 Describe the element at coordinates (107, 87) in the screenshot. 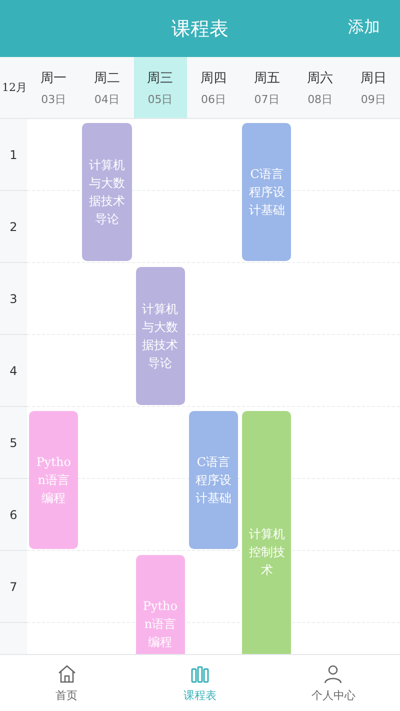

I see `day-header: 周二 04日` at that location.